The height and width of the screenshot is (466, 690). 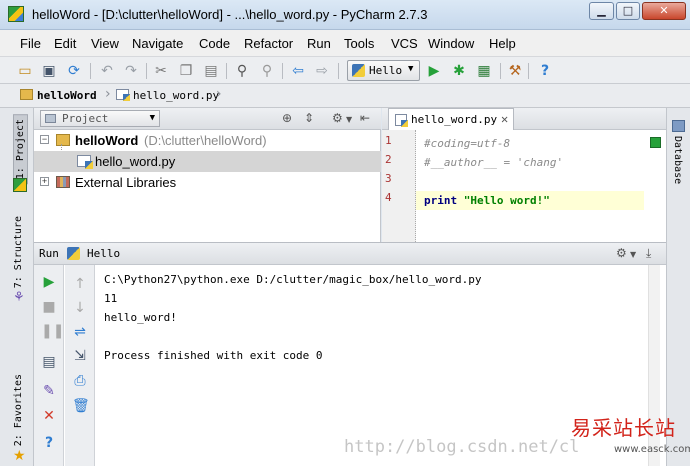 I want to click on back-icon: ⇦, so click(x=298, y=71).